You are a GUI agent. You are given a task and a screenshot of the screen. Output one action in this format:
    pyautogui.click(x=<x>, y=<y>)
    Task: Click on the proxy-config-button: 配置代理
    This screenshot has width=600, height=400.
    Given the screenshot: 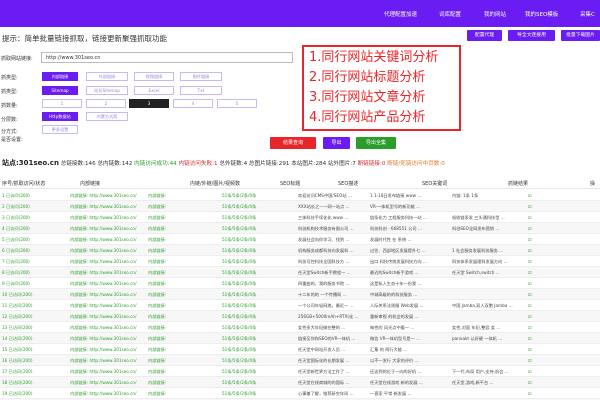 What is the action you would take?
    pyautogui.click(x=484, y=35)
    